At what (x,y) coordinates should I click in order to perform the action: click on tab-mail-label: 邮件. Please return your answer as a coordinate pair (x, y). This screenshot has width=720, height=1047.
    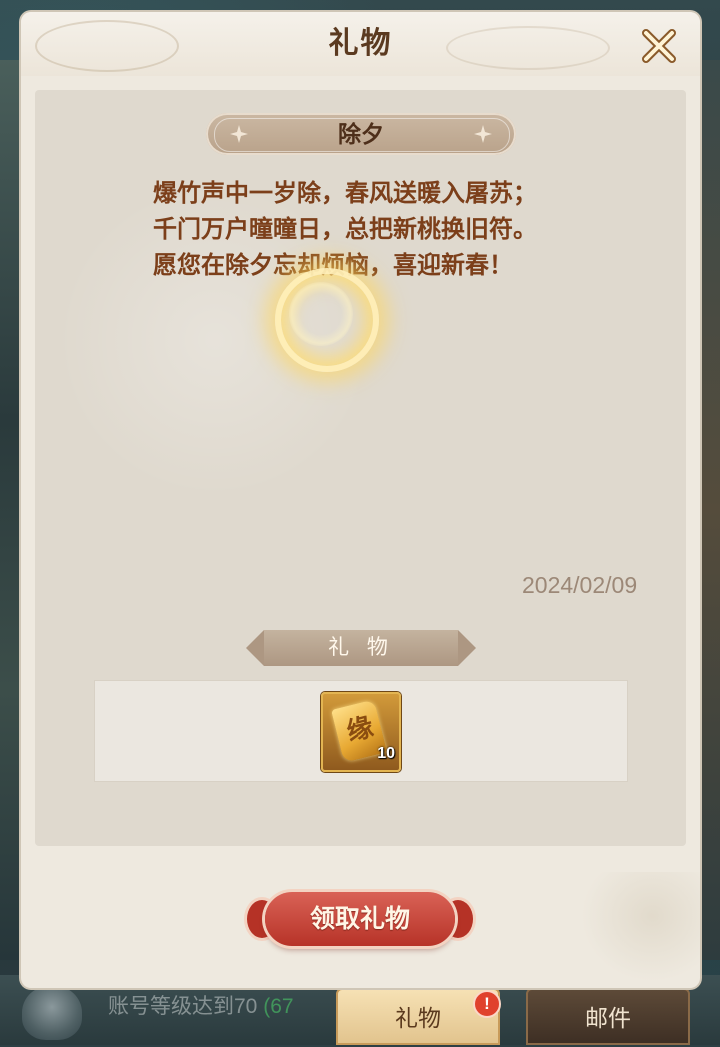
    Looking at the image, I should click on (608, 1018).